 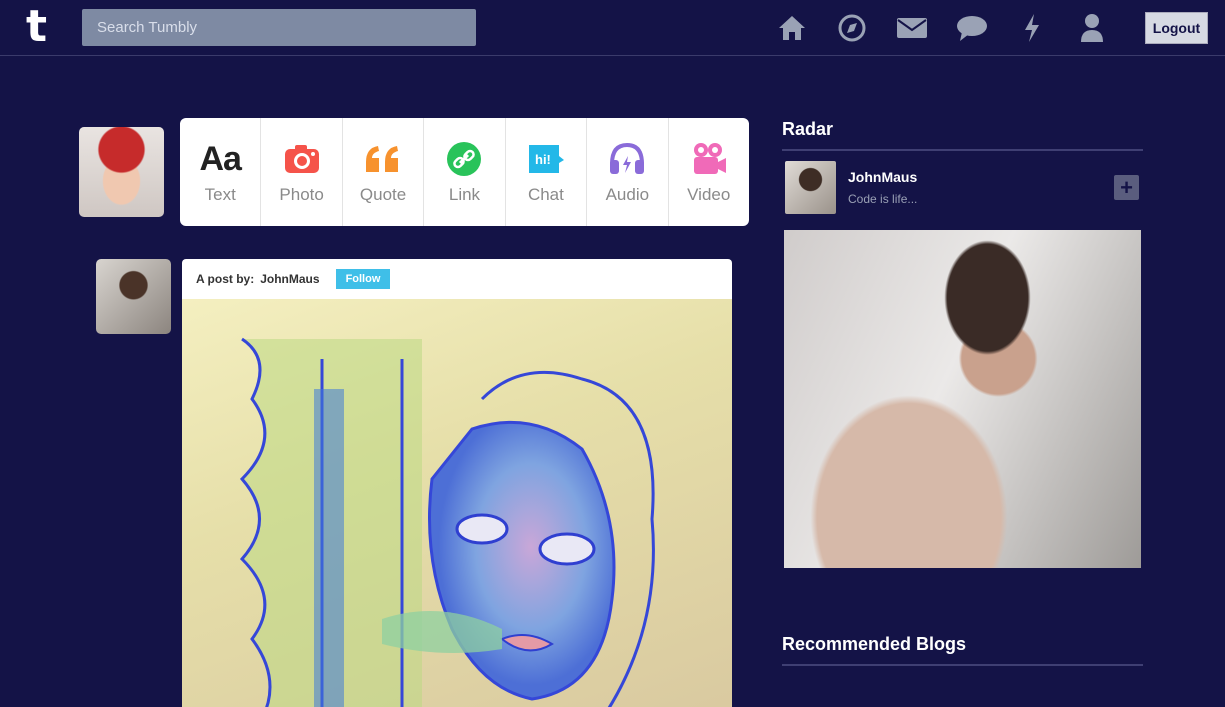 I want to click on headphones-icon, so click(x=627, y=159).